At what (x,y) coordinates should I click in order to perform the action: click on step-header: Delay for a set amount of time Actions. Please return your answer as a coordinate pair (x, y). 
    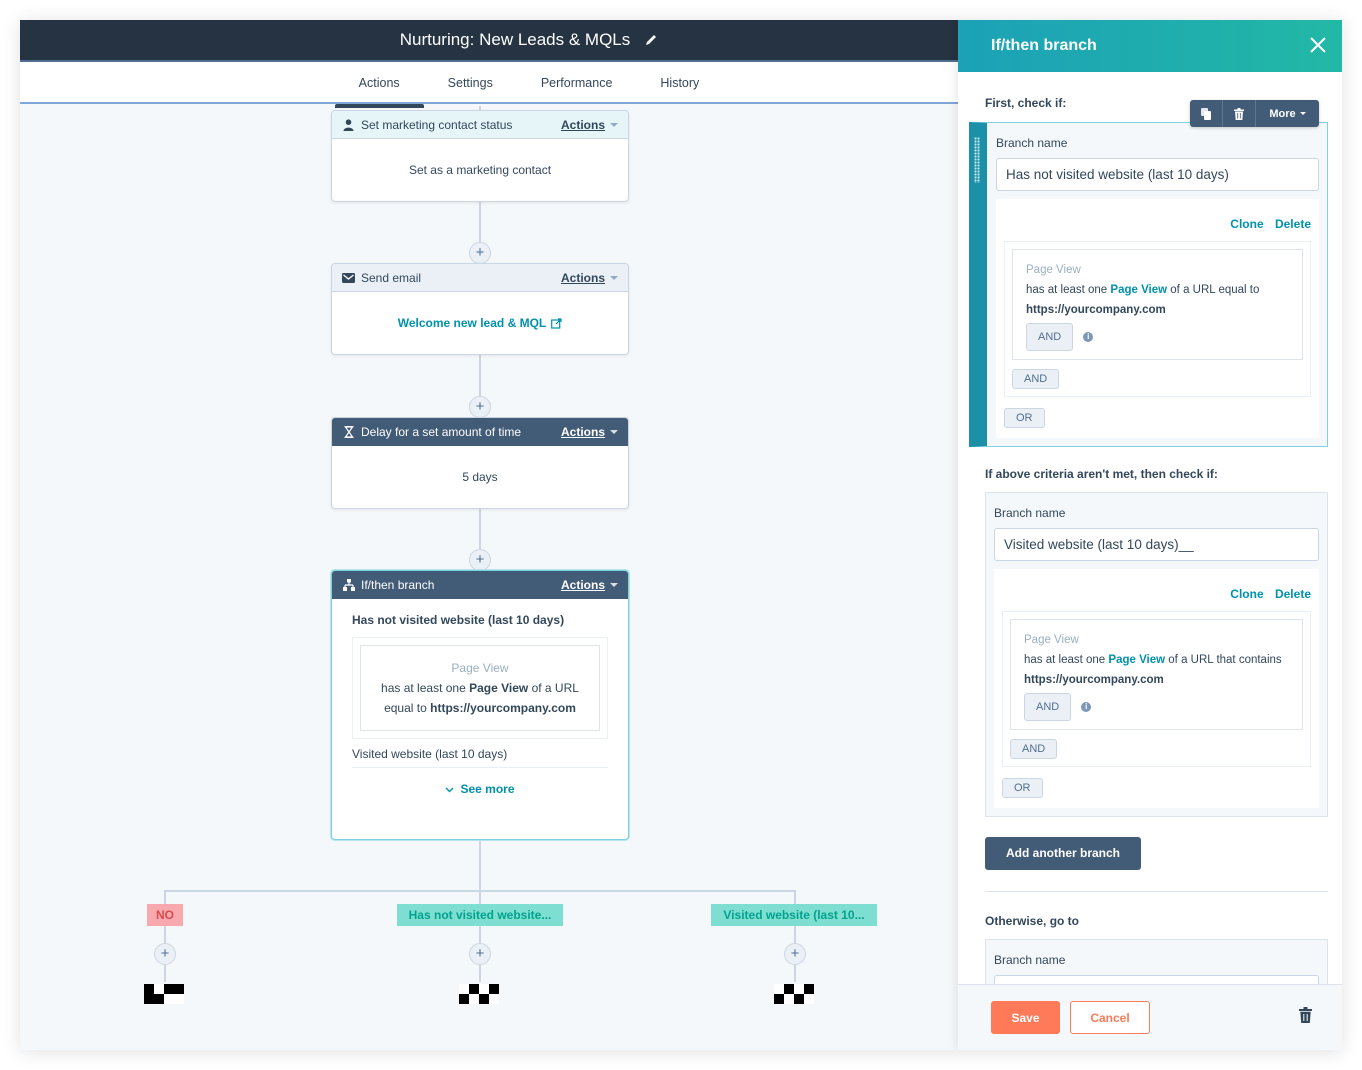
    Looking at the image, I should click on (480, 432).